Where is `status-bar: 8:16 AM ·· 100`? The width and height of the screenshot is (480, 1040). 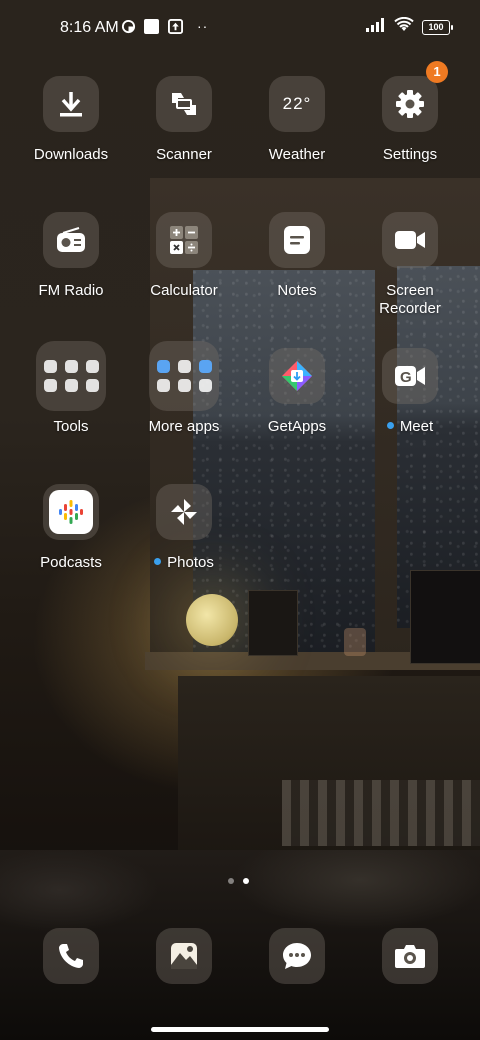 status-bar: 8:16 AM ·· 100 is located at coordinates (240, 28).